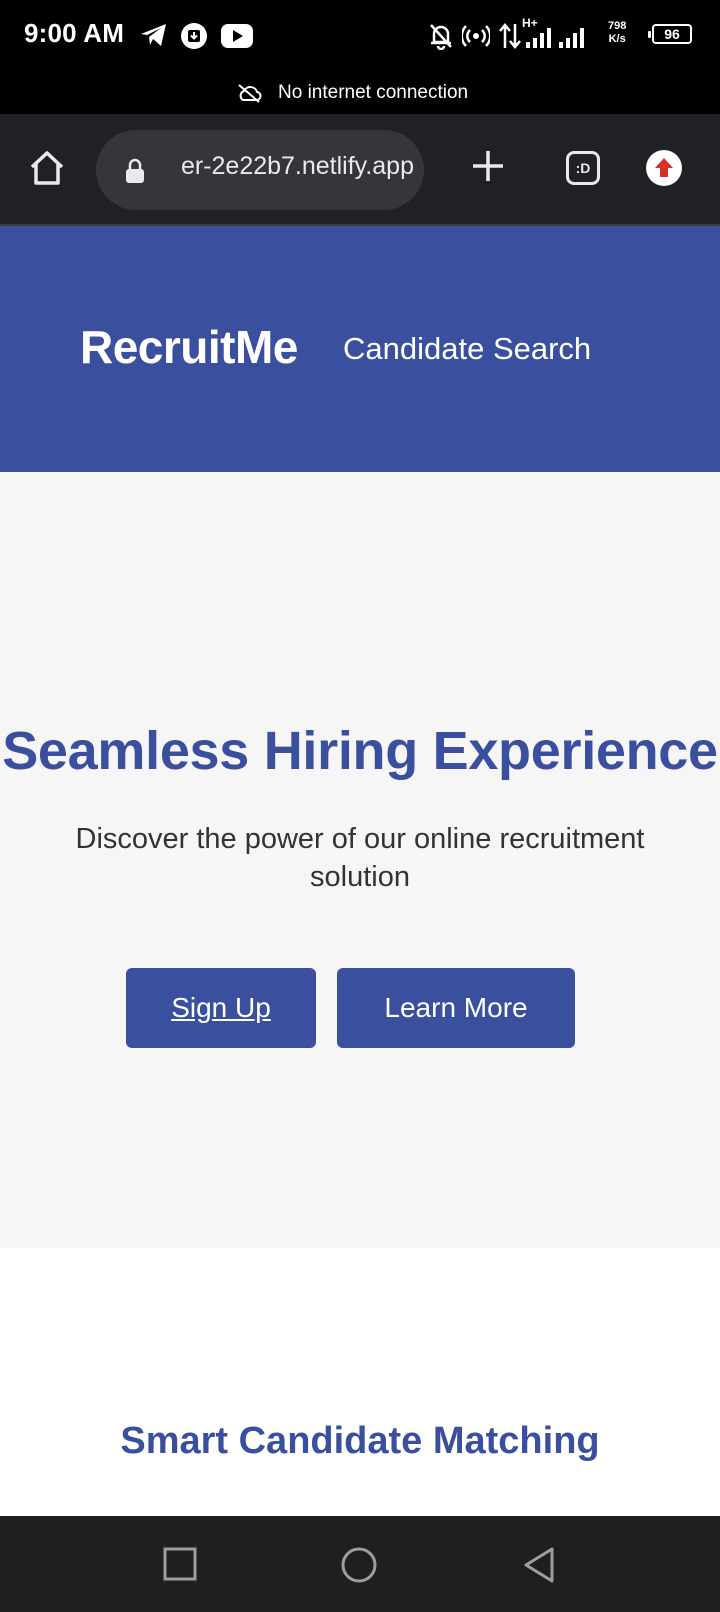 The image size is (720, 1612). Describe the element at coordinates (250, 93) in the screenshot. I see `cloud-off-icon` at that location.